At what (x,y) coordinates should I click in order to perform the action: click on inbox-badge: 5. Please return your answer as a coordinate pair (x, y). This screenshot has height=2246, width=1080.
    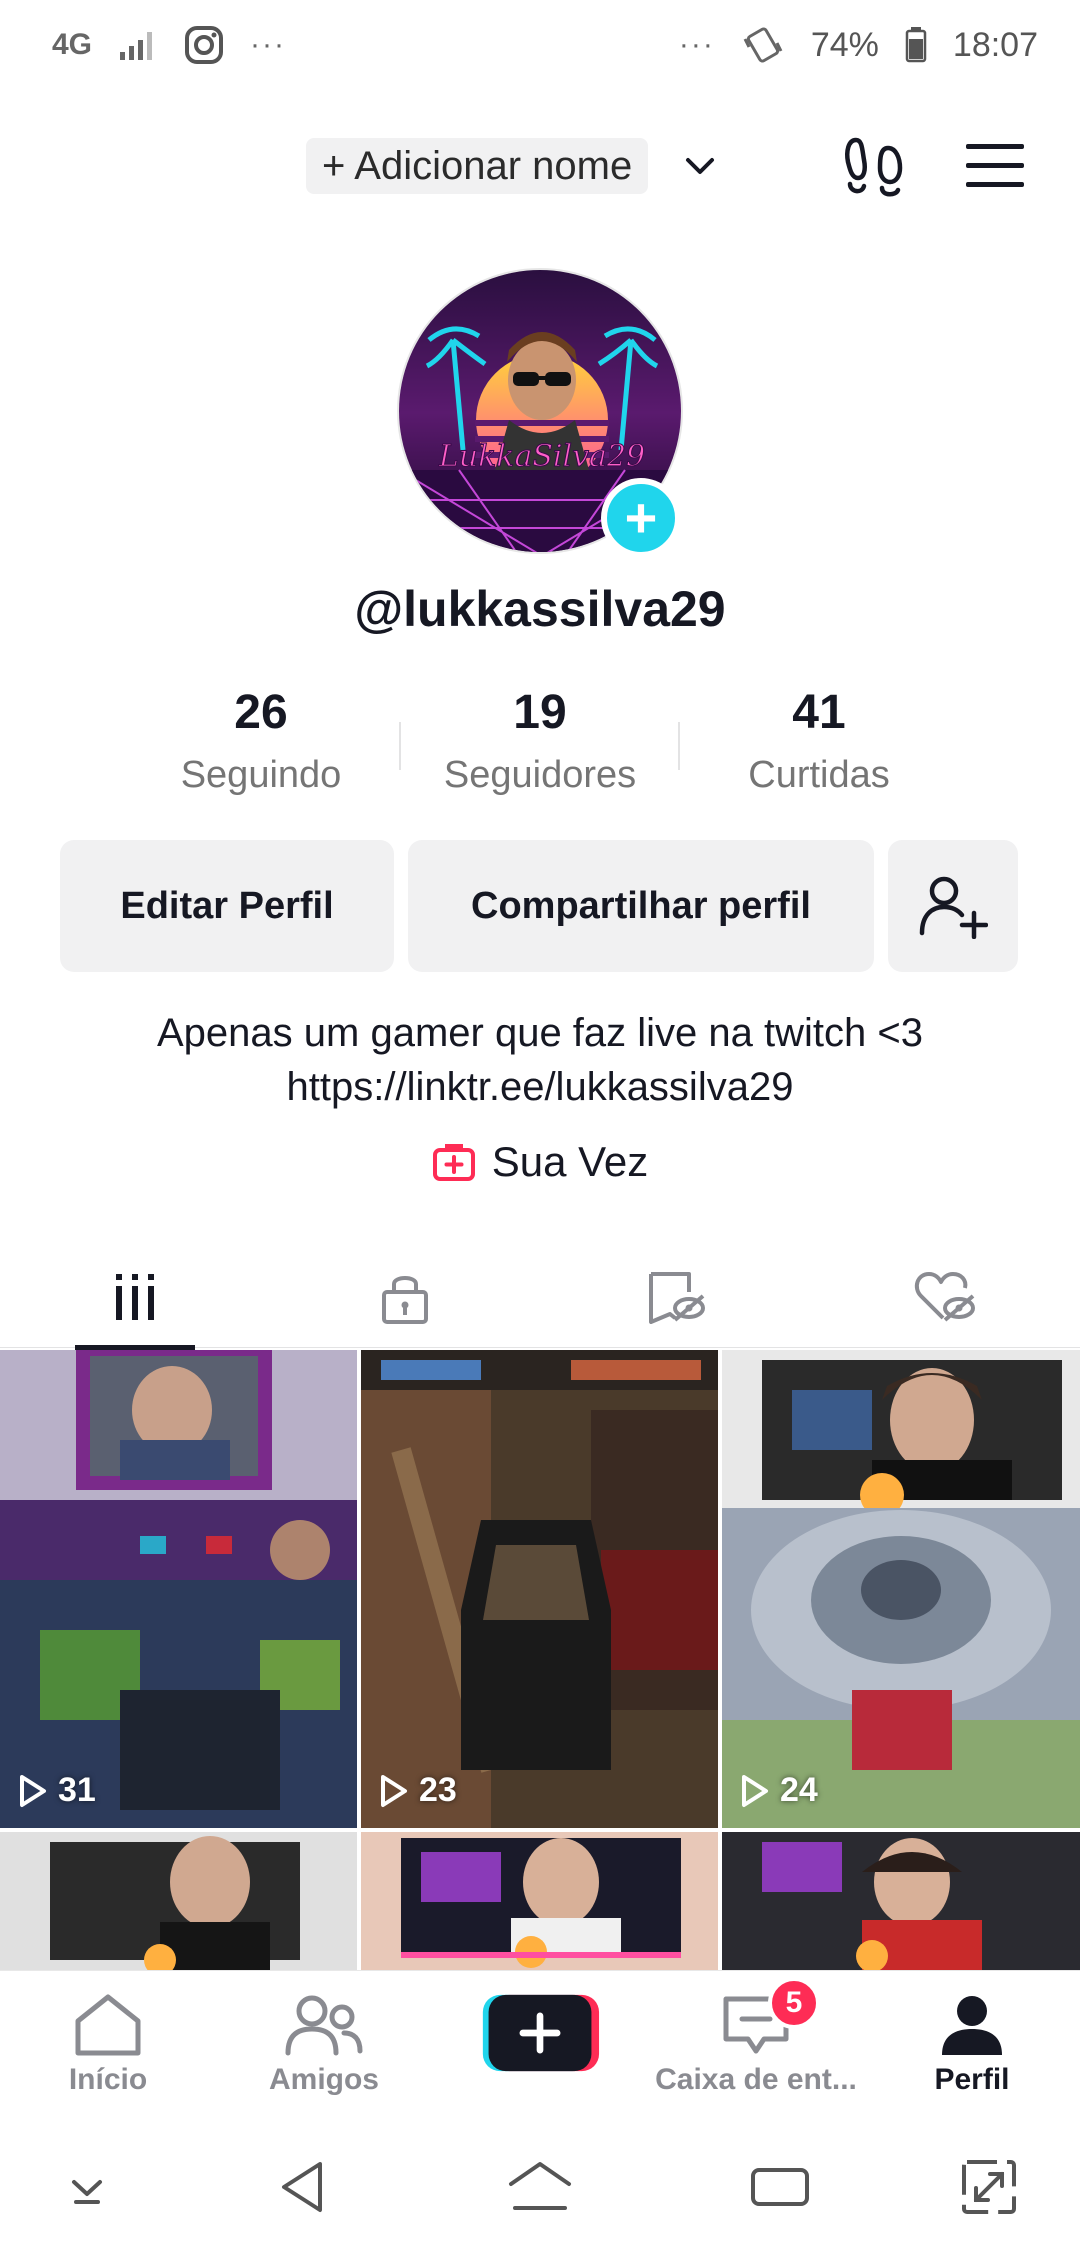
    Looking at the image, I should click on (794, 2003).